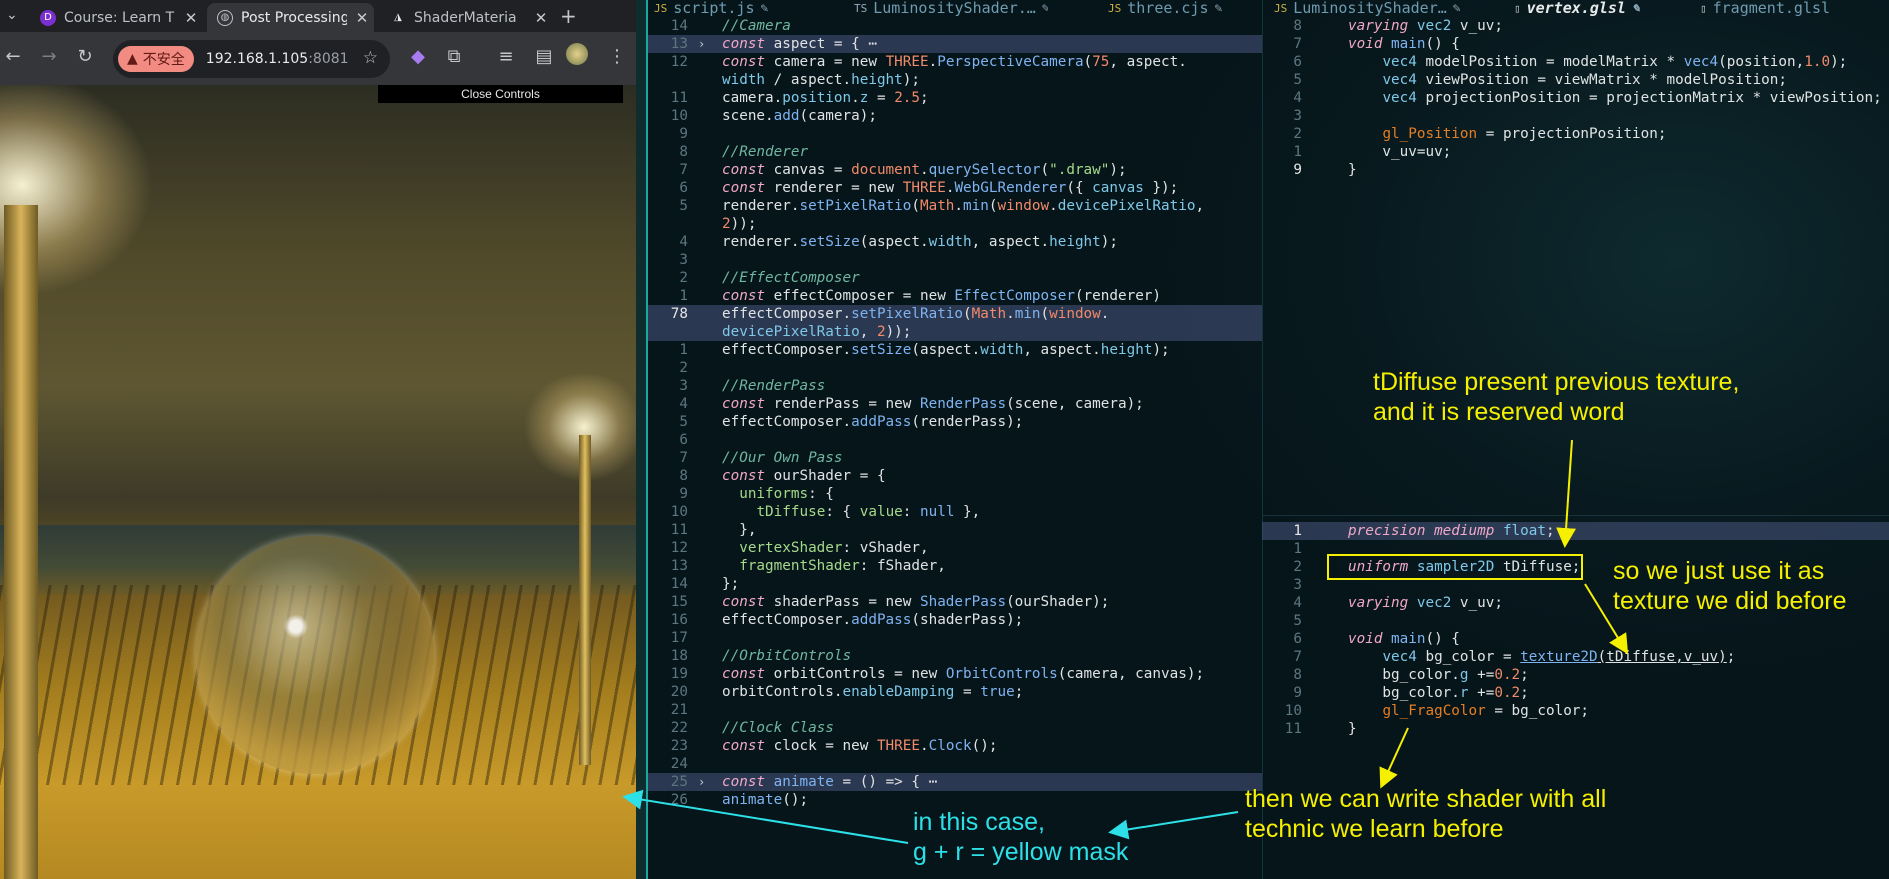 This screenshot has height=879, width=1889. Describe the element at coordinates (568, 16) in the screenshot. I see `new-tab-button: +` at that location.